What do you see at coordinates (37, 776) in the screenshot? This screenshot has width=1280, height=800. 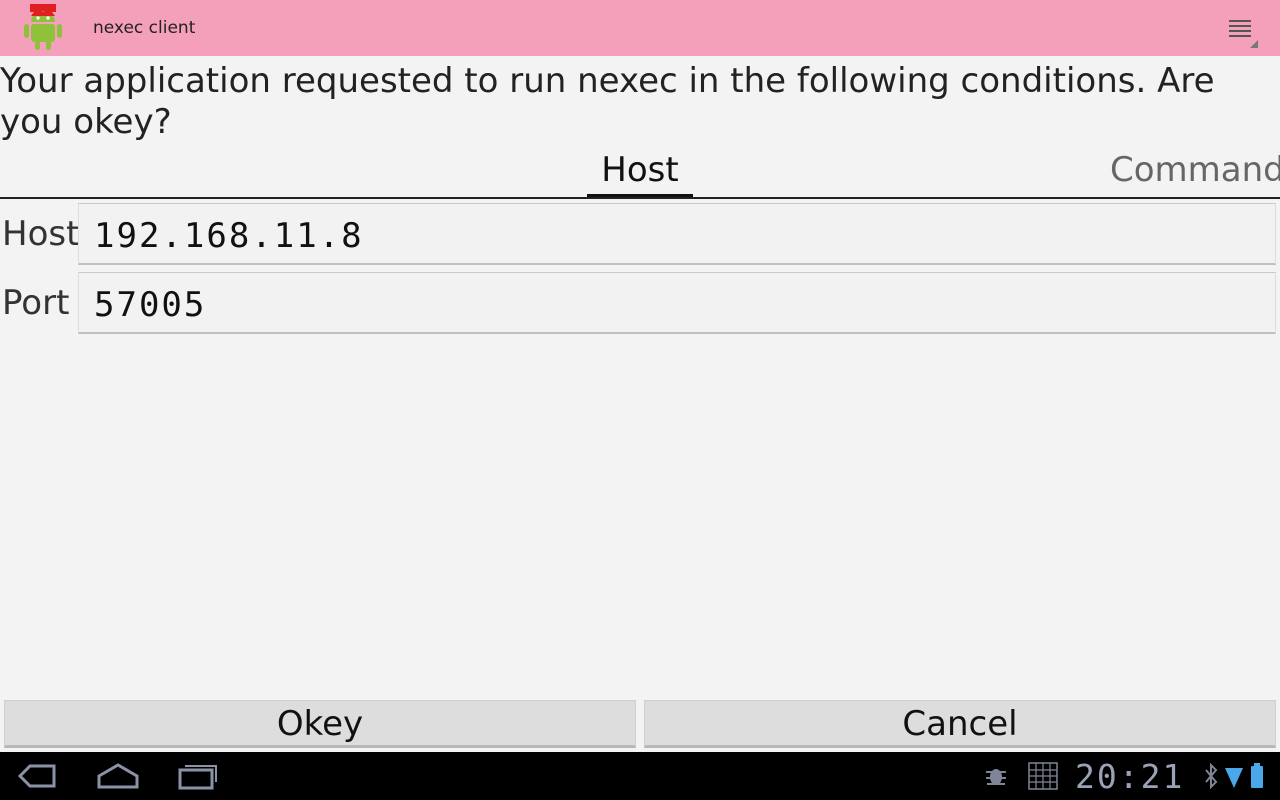 I see `back-icon` at bounding box center [37, 776].